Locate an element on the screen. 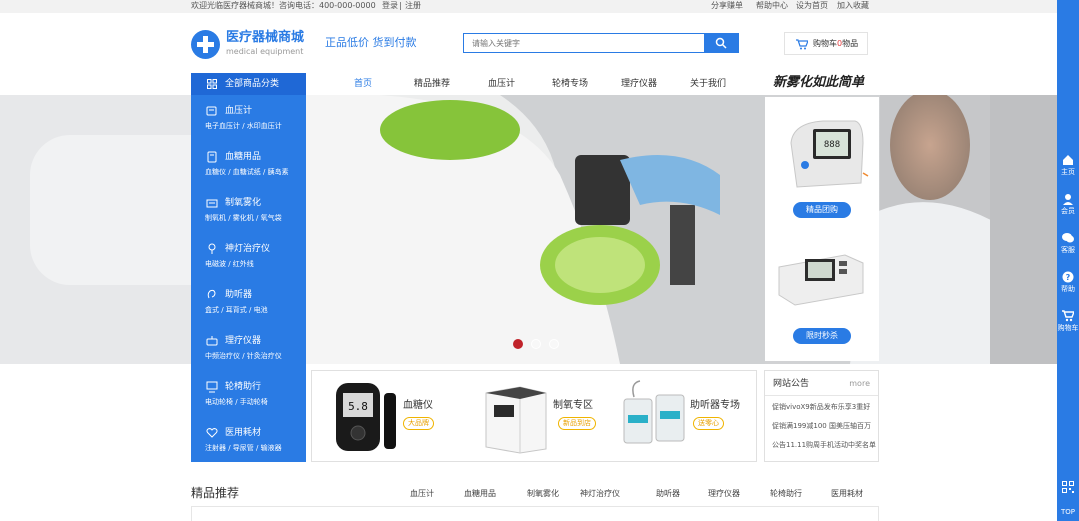 This screenshot has width=1079, height=521. glucose-meter-icon is located at coordinates (212, 157).